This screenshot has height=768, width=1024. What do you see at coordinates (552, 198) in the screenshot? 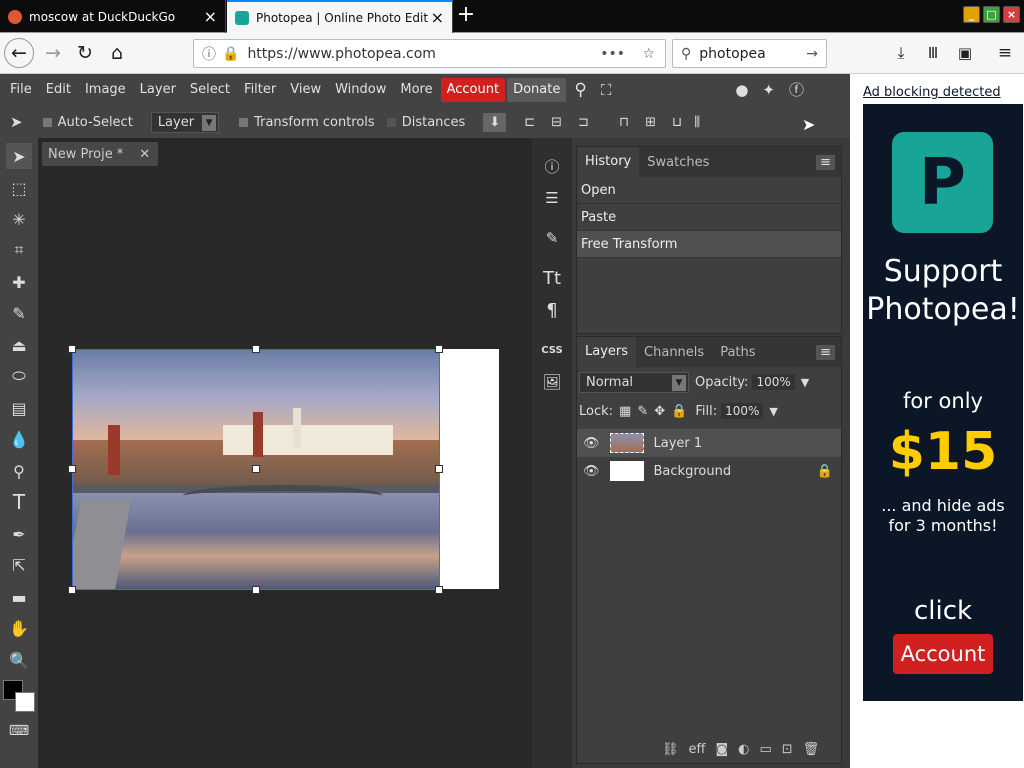
I see `adjustments-icon: ☰` at bounding box center [552, 198].